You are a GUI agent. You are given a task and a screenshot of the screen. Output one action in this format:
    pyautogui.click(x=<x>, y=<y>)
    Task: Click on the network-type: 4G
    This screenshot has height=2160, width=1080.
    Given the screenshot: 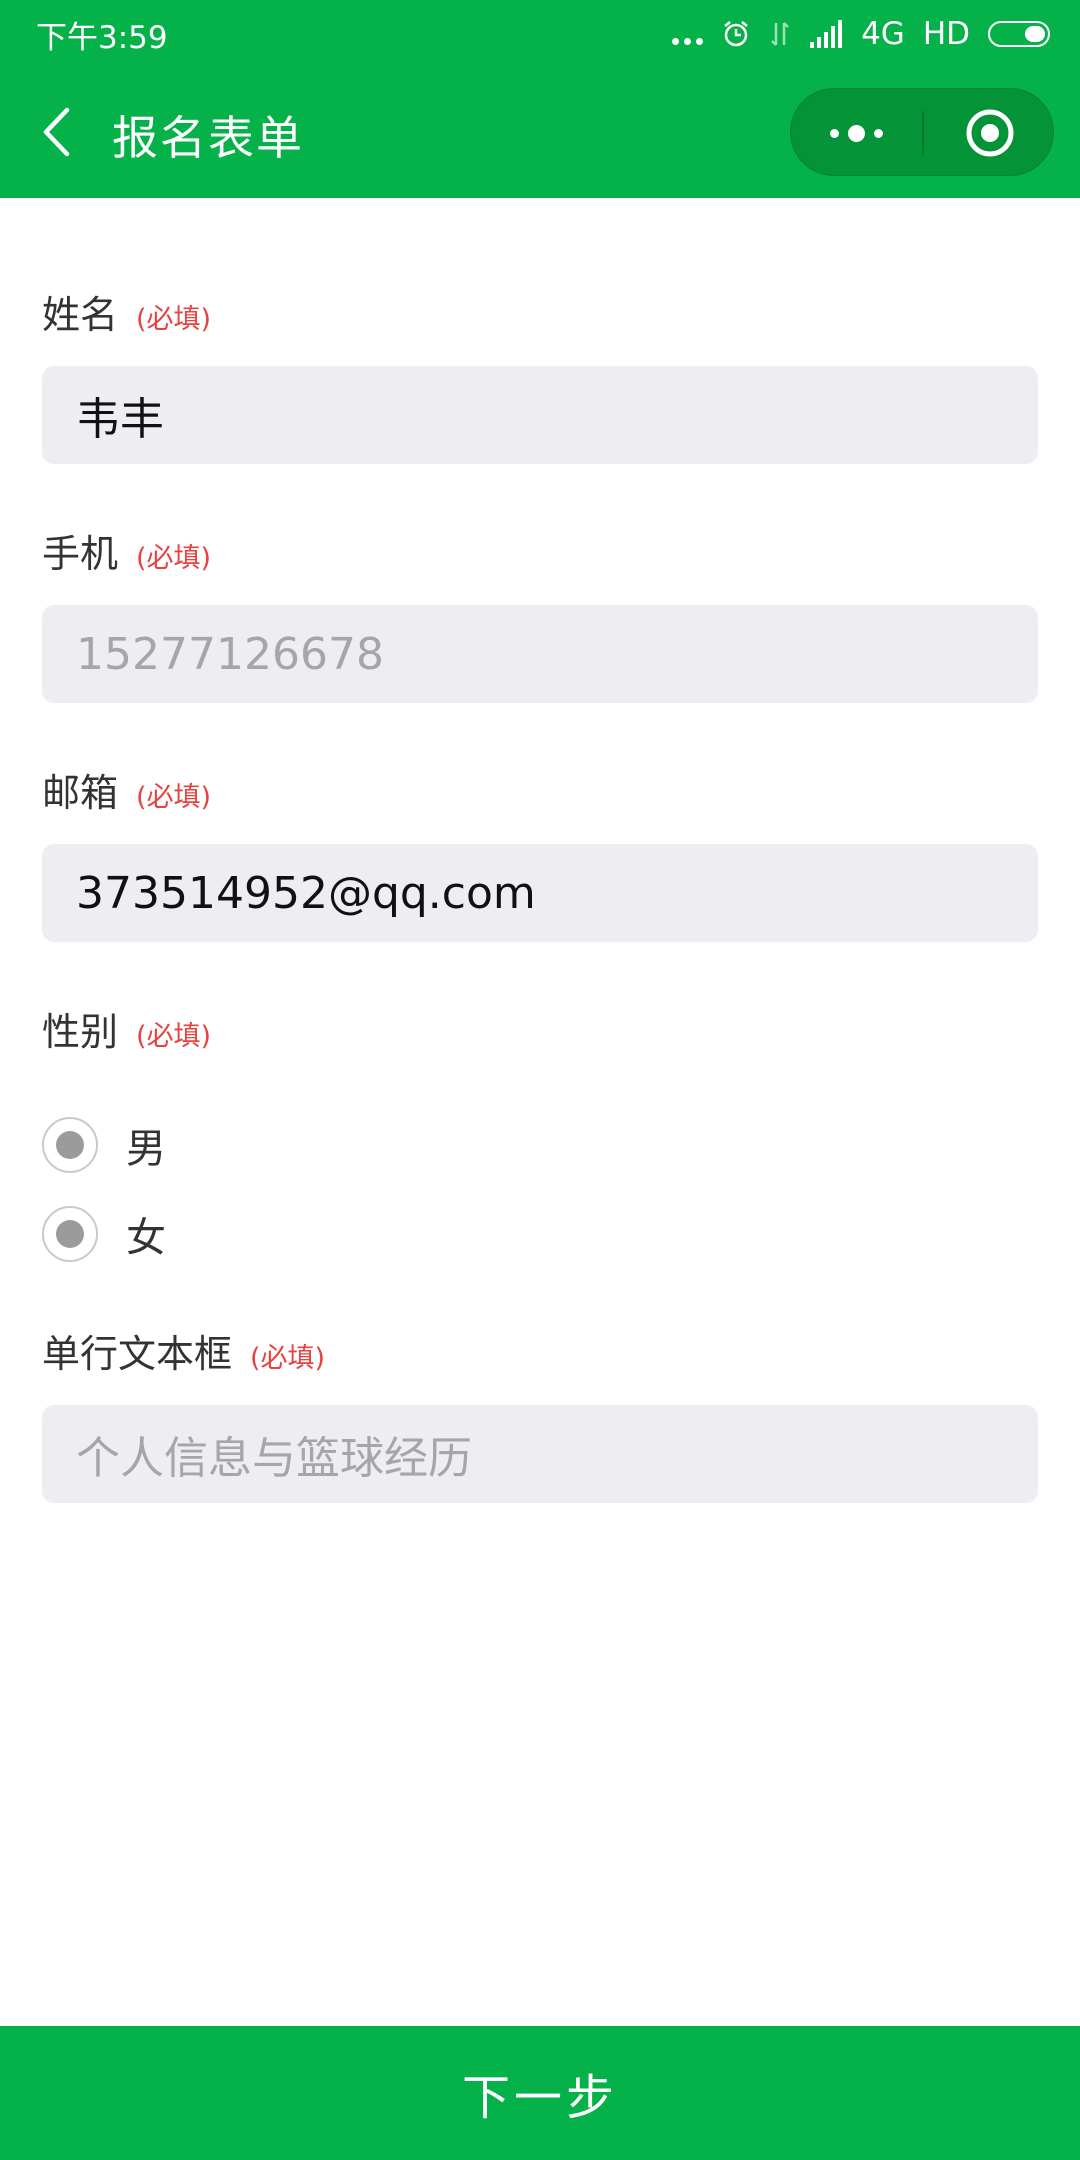 What is the action you would take?
    pyautogui.click(x=883, y=34)
    